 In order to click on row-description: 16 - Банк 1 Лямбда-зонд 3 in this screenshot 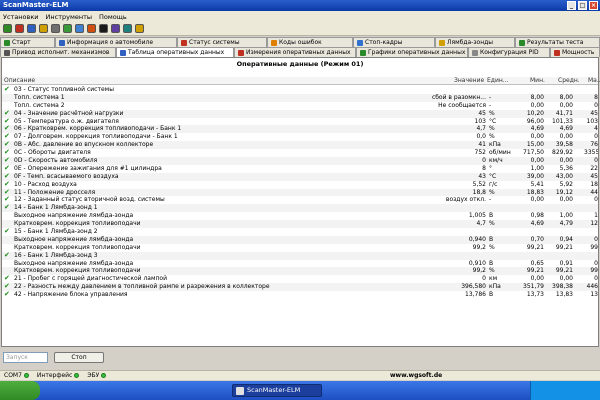, I will do `click(56, 255)`.